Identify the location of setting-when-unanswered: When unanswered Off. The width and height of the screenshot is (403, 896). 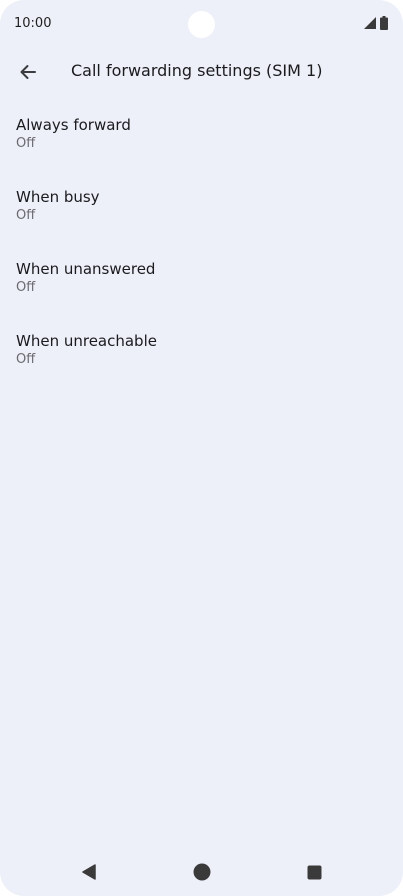
(201, 288).